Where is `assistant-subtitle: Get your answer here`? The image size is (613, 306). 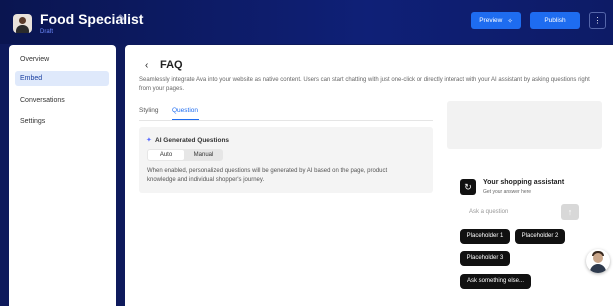
assistant-subtitle: Get your answer here is located at coordinates (507, 192).